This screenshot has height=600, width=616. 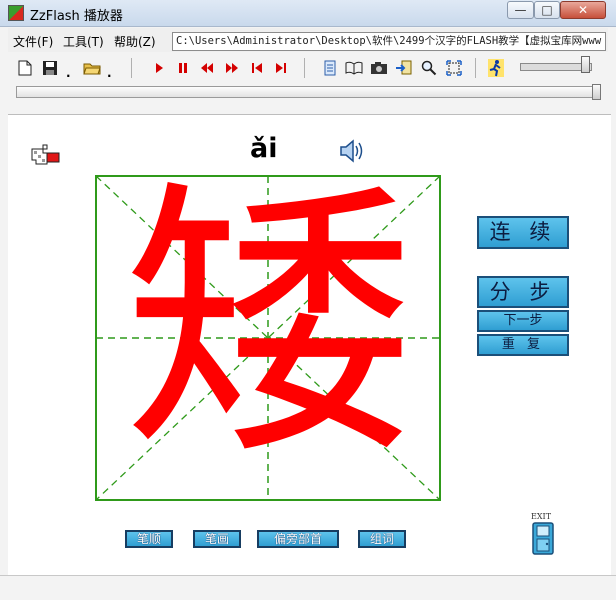 I want to click on zoom-icon, so click(x=429, y=68).